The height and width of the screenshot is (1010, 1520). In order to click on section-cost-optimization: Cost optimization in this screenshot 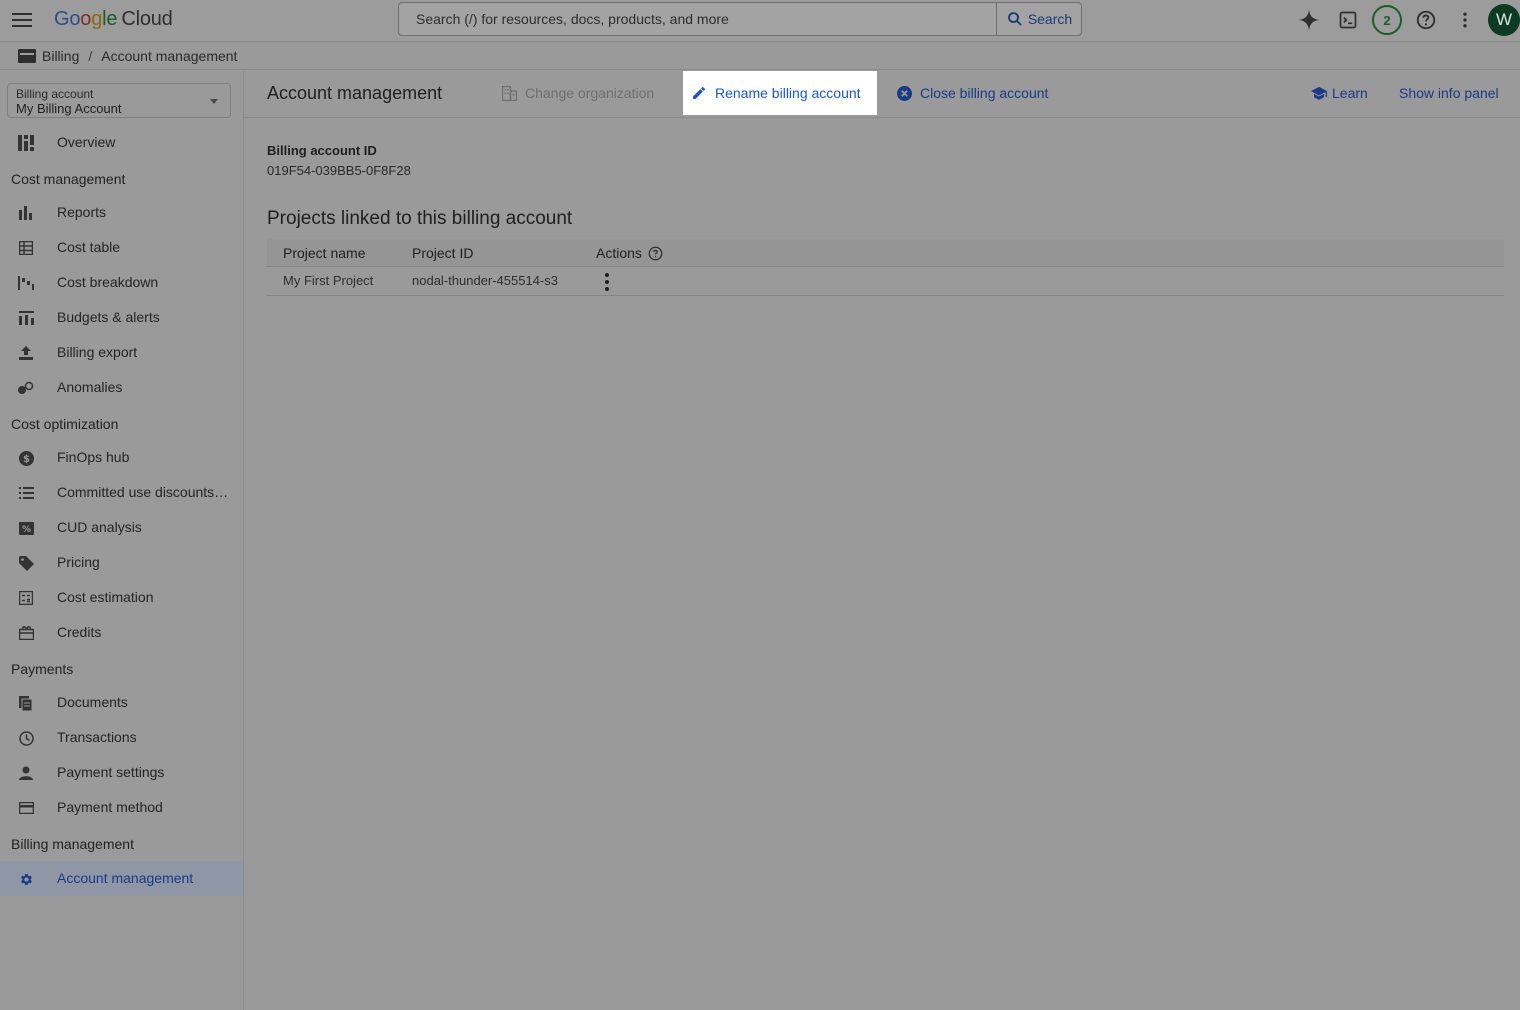, I will do `click(65, 424)`.